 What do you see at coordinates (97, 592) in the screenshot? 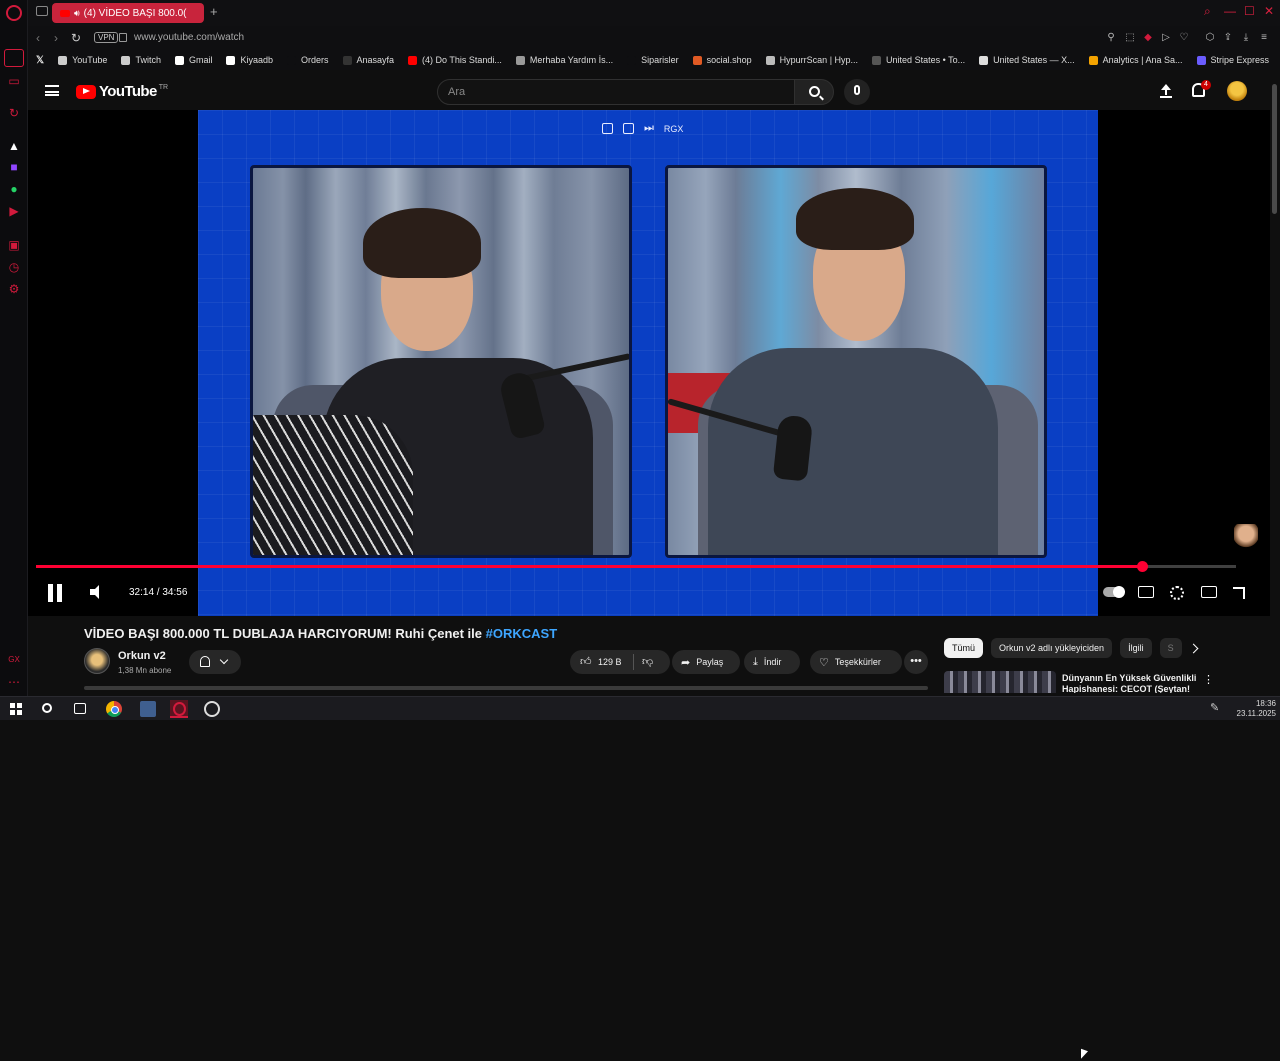
I see `volume-icon` at bounding box center [97, 592].